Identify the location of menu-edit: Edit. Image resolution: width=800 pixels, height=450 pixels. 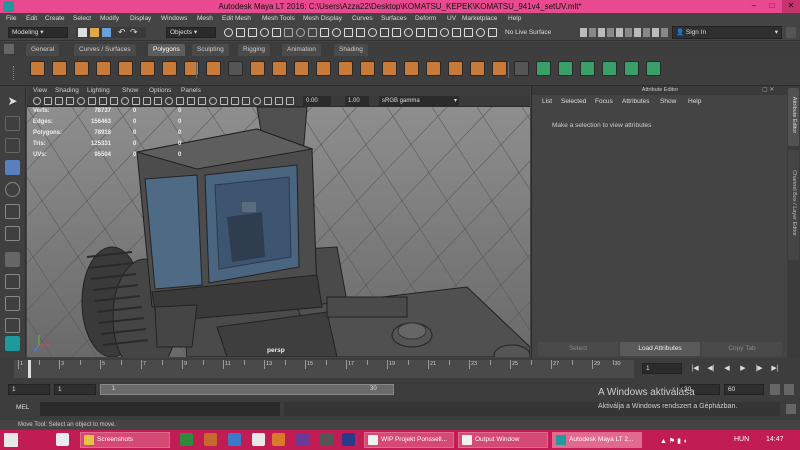
(31, 18).